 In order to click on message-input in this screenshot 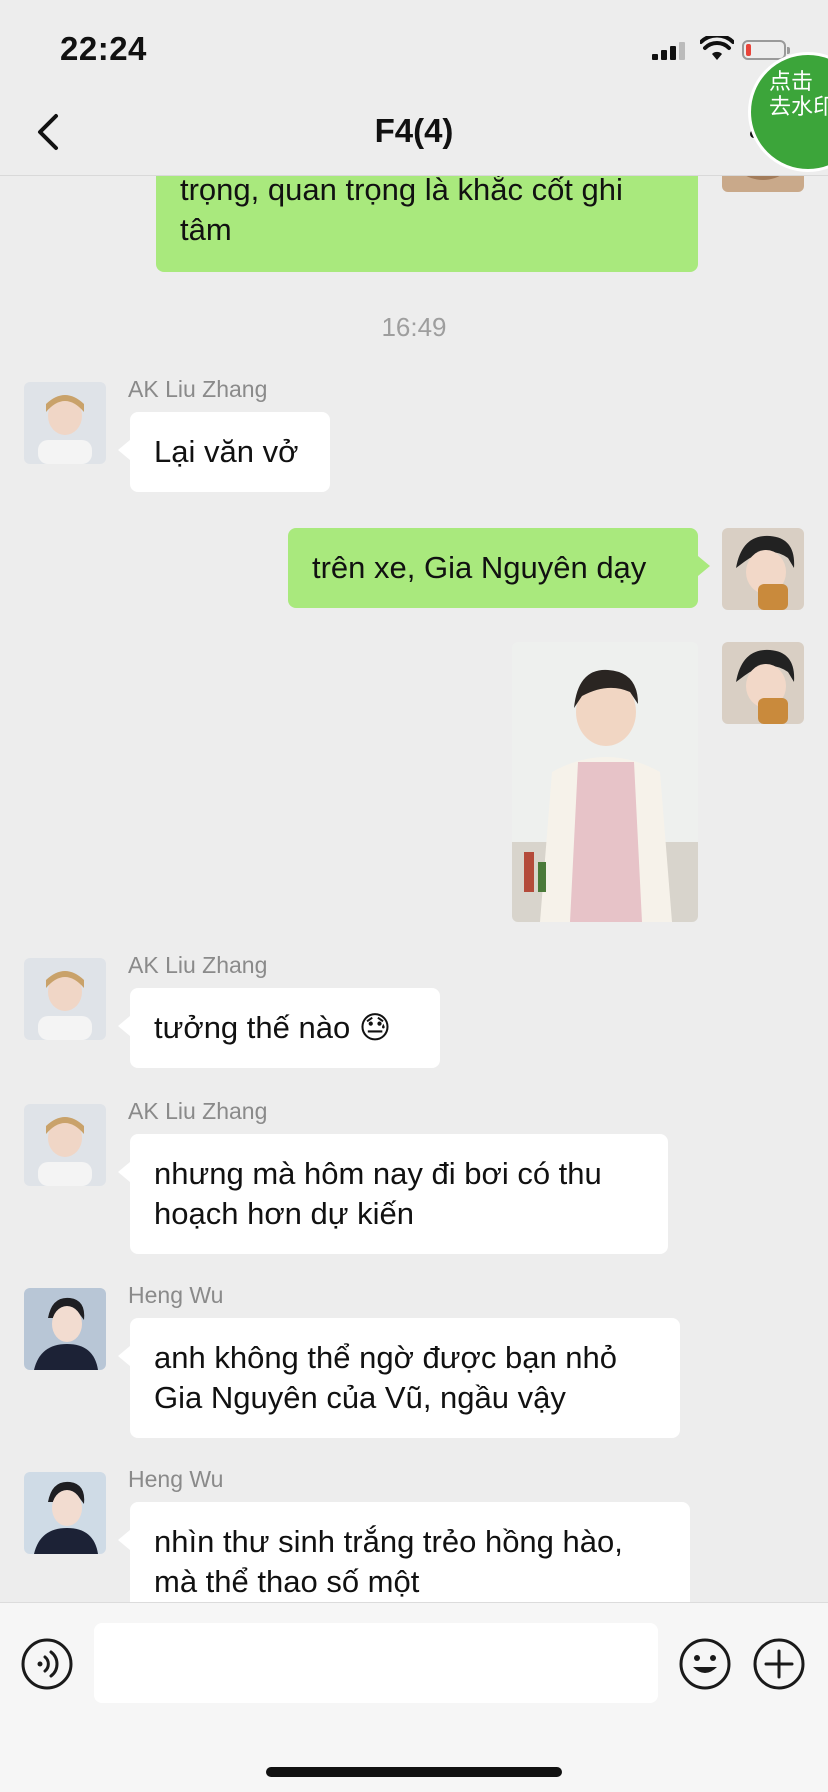, I will do `click(376, 1663)`.